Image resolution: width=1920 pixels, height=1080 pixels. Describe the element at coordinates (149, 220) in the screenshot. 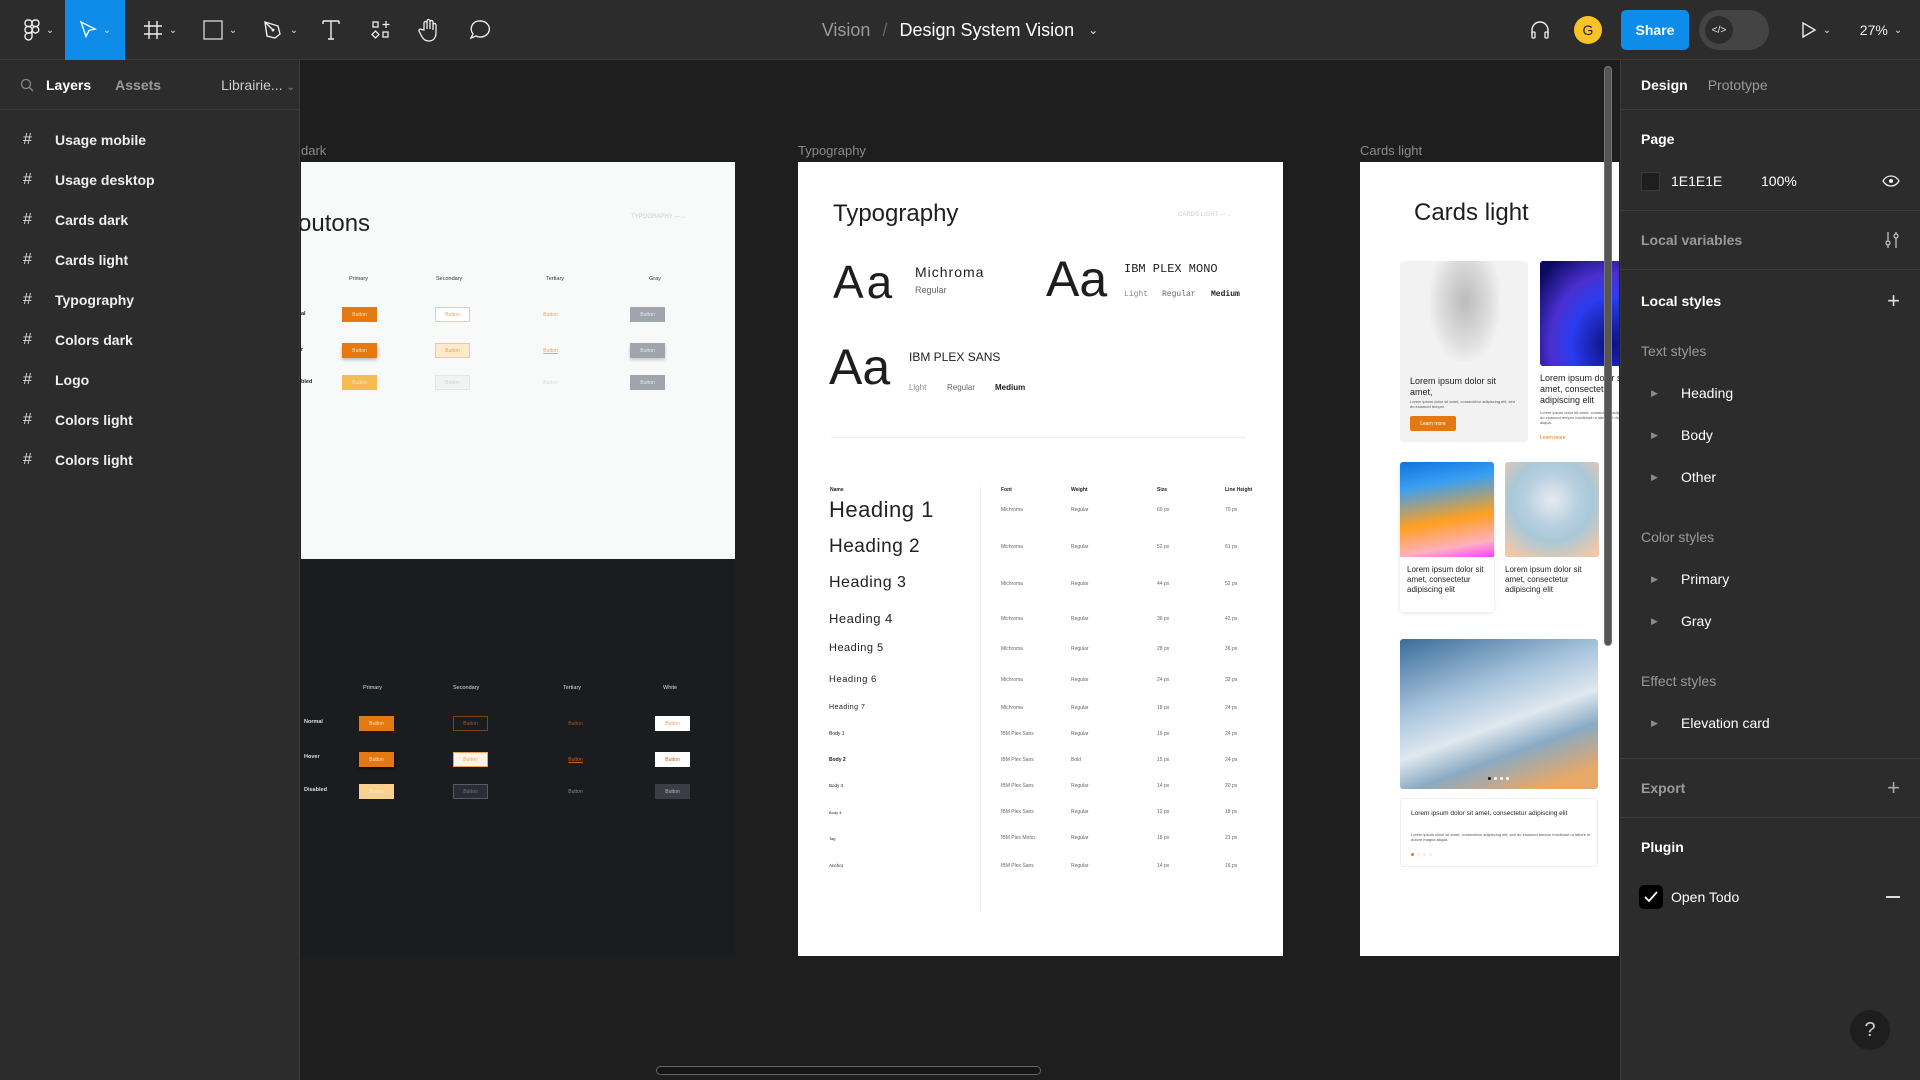

I see `layer-cards-dark: # Cards dark` at that location.